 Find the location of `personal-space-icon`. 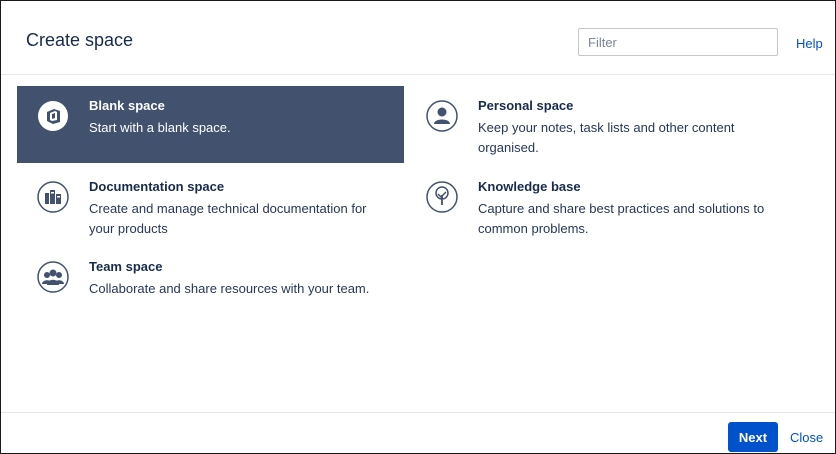

personal-space-icon is located at coordinates (442, 116).